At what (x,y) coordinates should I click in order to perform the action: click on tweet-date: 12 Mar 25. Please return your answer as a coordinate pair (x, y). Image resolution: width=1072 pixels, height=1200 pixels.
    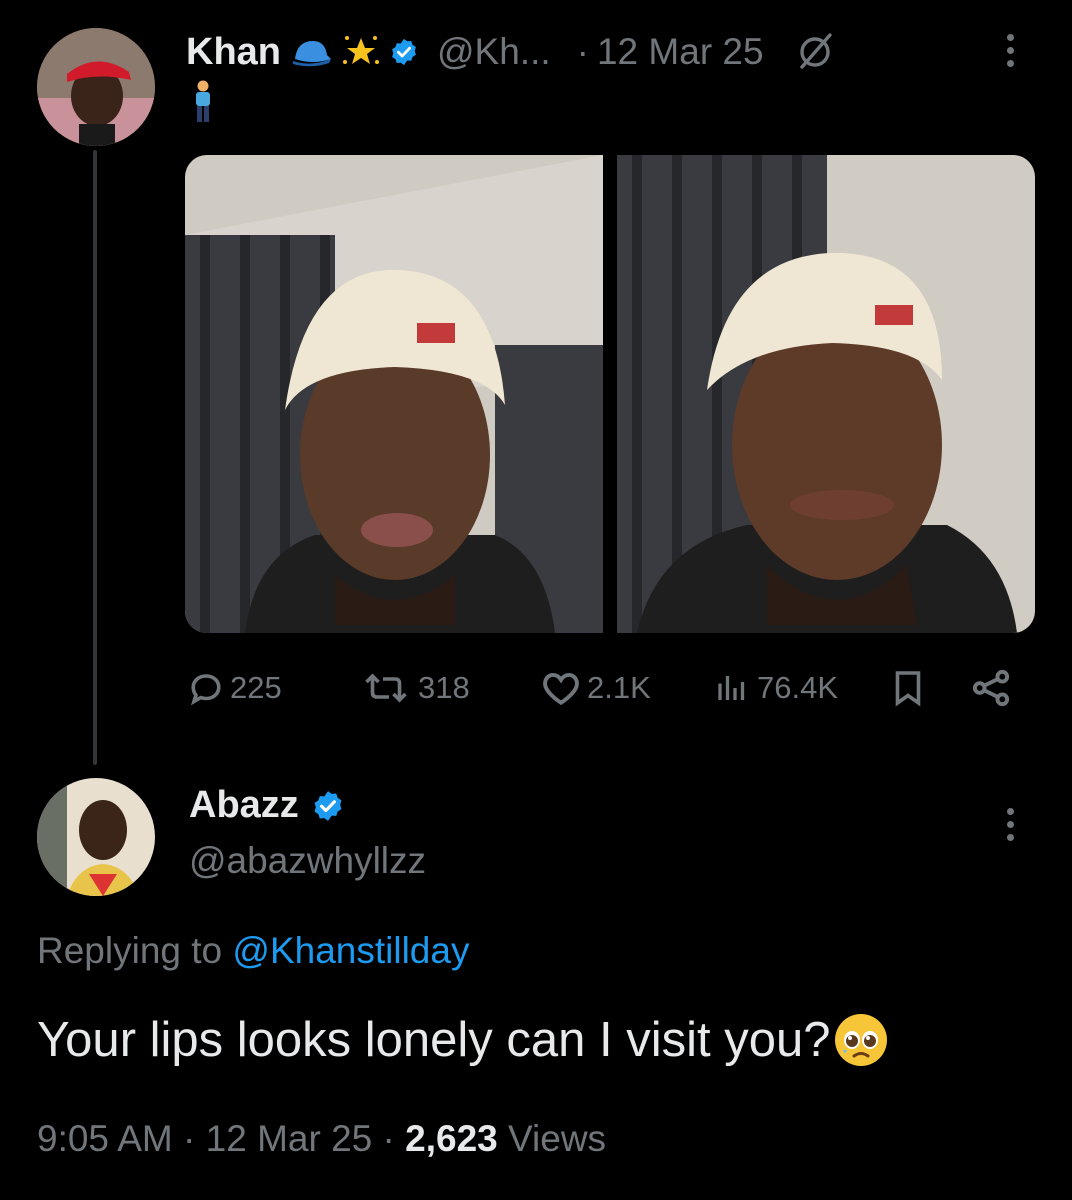
    Looking at the image, I should click on (680, 52).